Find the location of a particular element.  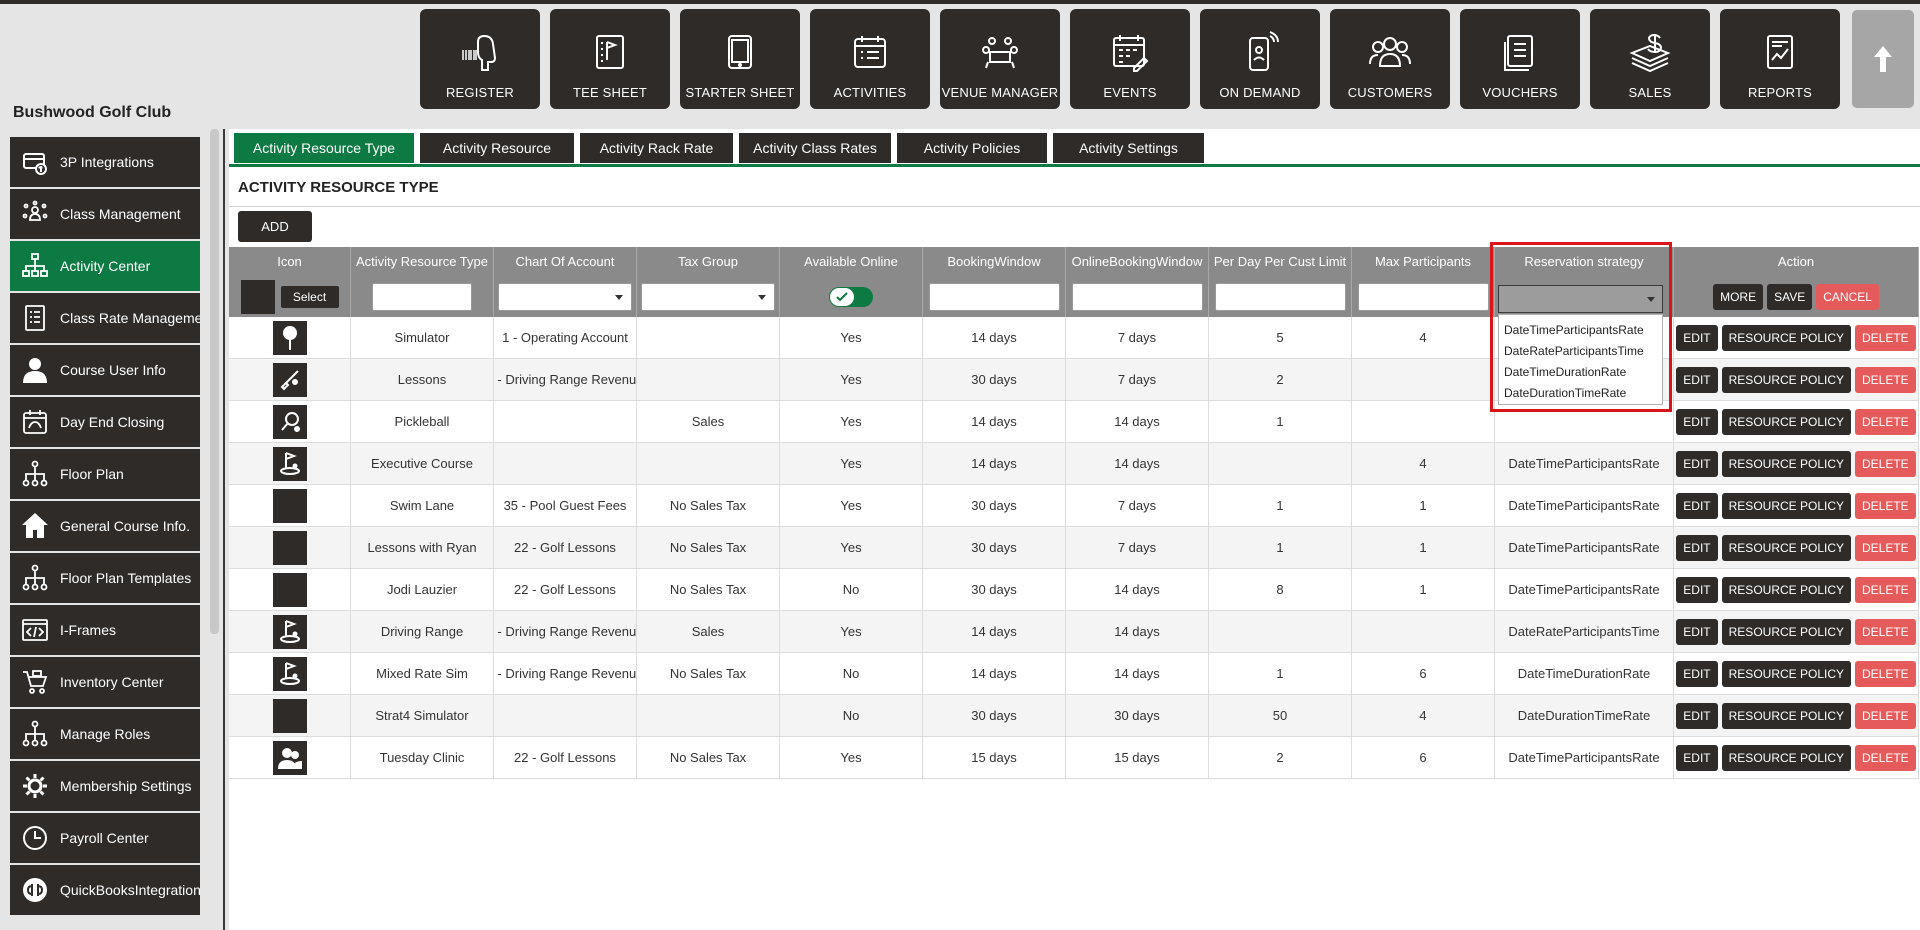

icon-select-button: Select is located at coordinates (309, 296).